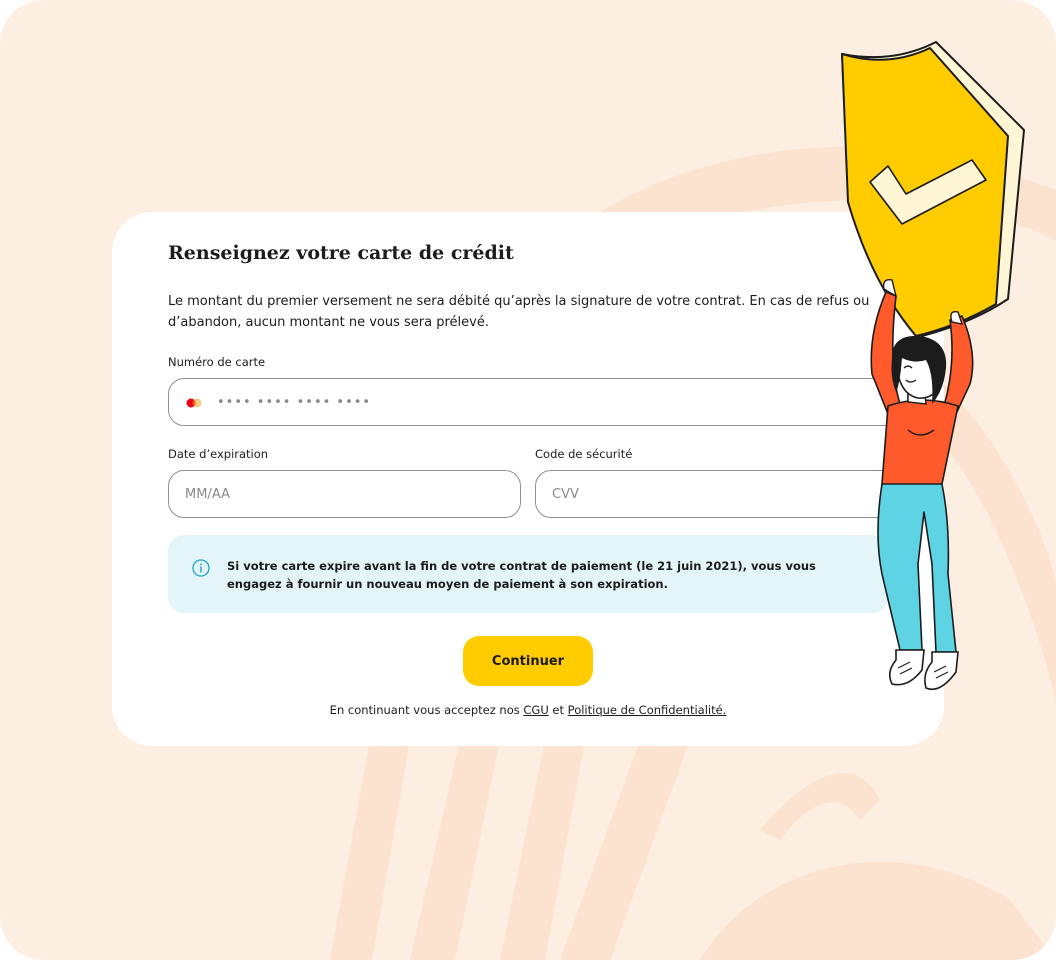 The image size is (1056, 960). Describe the element at coordinates (528, 661) in the screenshot. I see `continue-button: Continuer` at that location.